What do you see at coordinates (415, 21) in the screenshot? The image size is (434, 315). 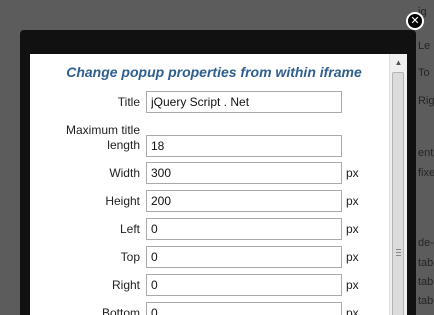 I see `close-icon: ✕` at bounding box center [415, 21].